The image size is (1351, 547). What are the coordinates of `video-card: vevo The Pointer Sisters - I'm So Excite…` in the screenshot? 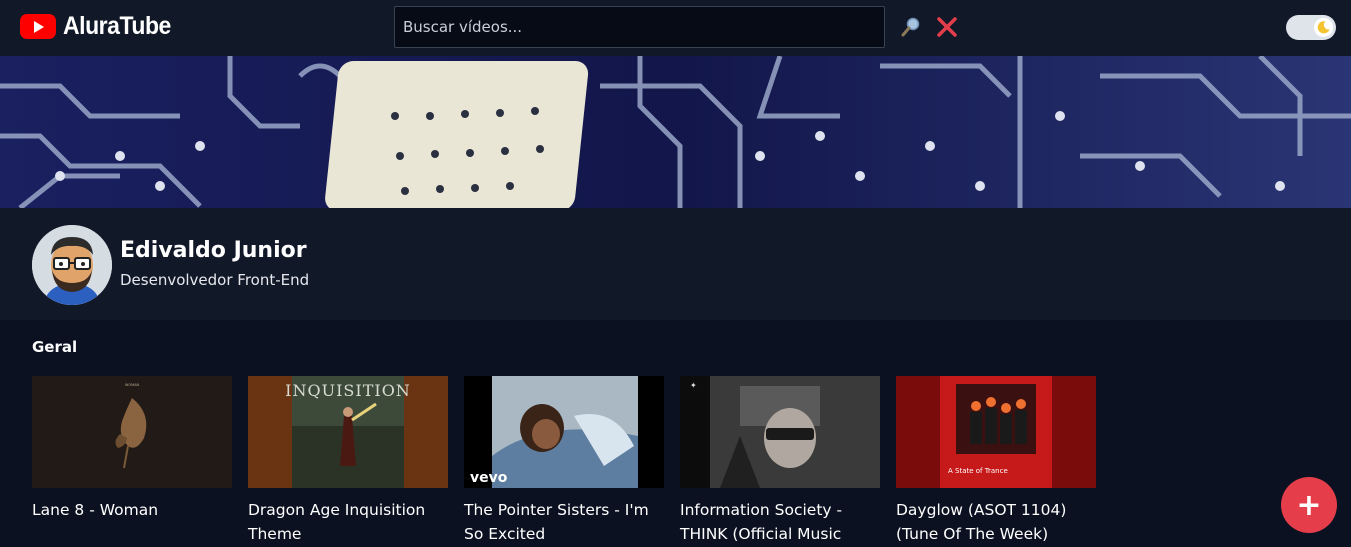 It's located at (564, 461).